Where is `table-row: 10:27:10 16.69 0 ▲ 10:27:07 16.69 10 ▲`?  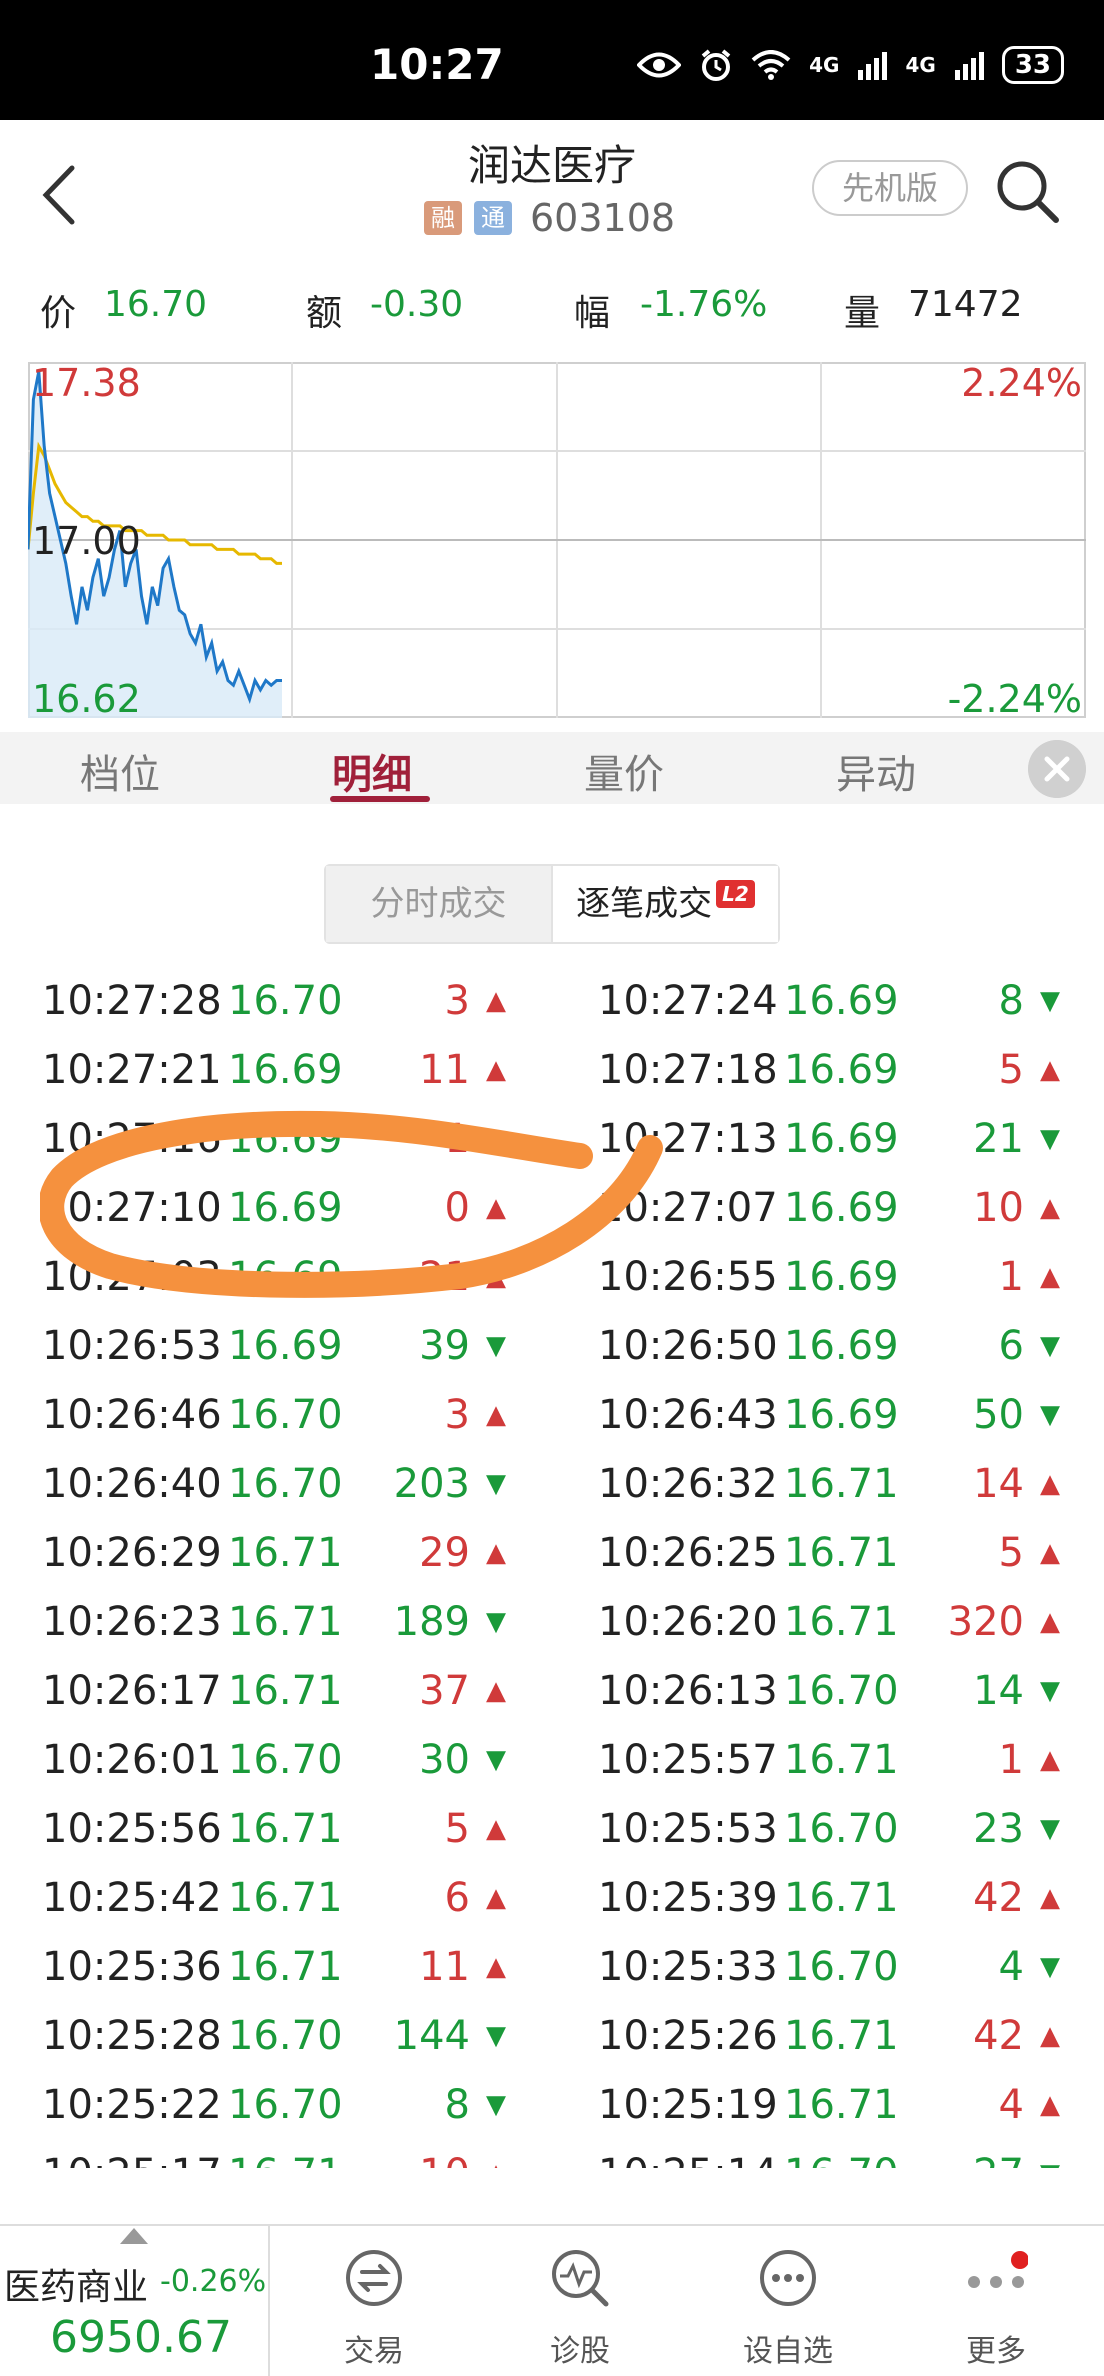 table-row: 10:27:10 16.69 0 ▲ 10:27:07 16.69 10 ▲ is located at coordinates (552, 1217).